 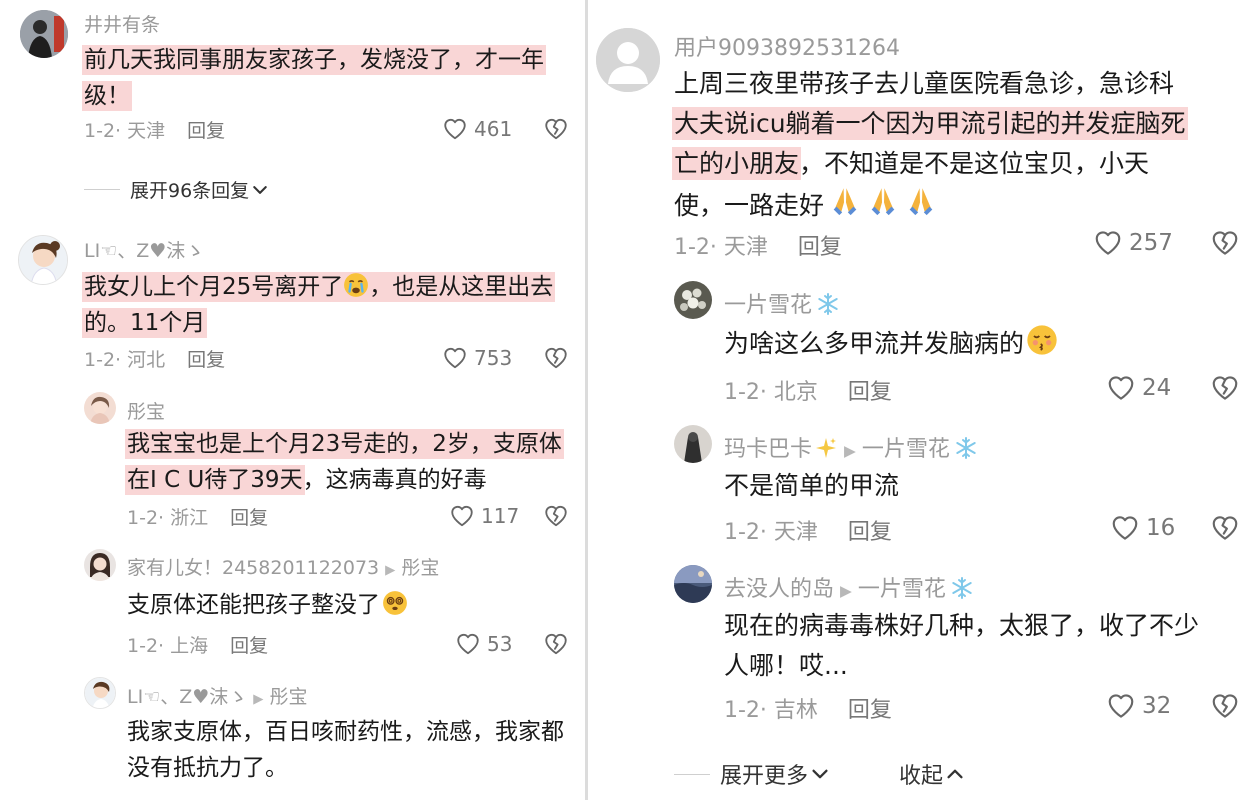 What do you see at coordinates (356, 285) in the screenshot?
I see `crying-emoji-icon` at bounding box center [356, 285].